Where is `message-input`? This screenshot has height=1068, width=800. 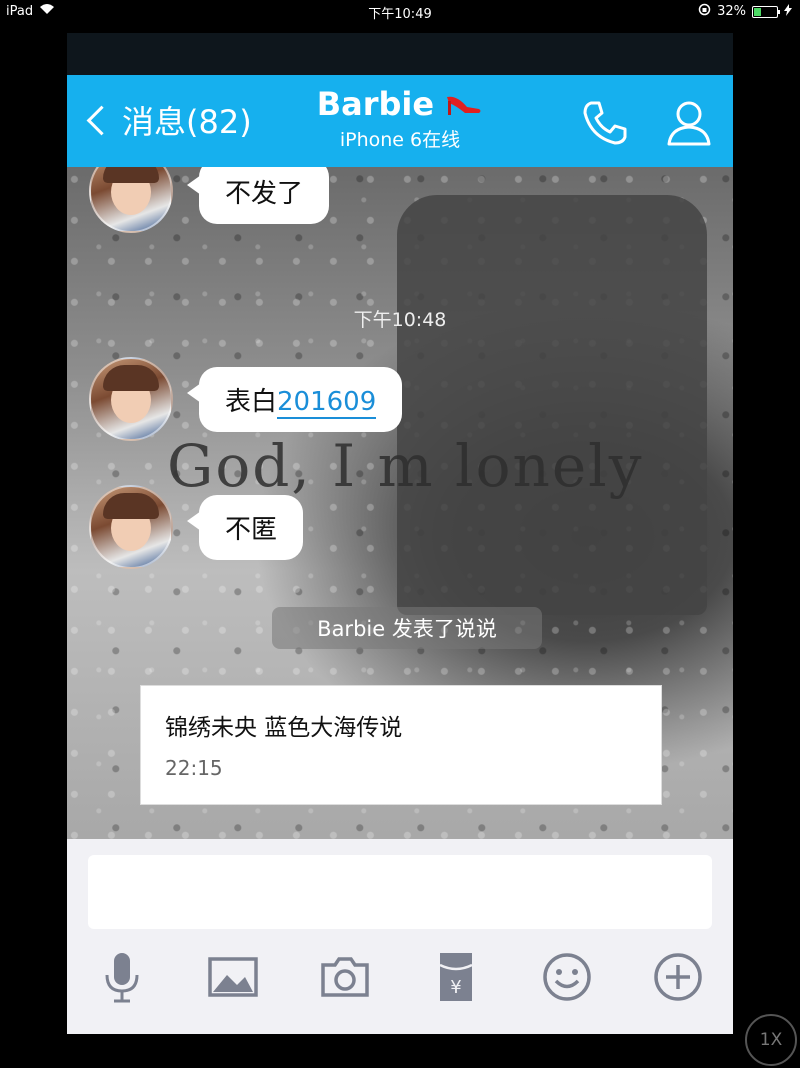 message-input is located at coordinates (400, 892).